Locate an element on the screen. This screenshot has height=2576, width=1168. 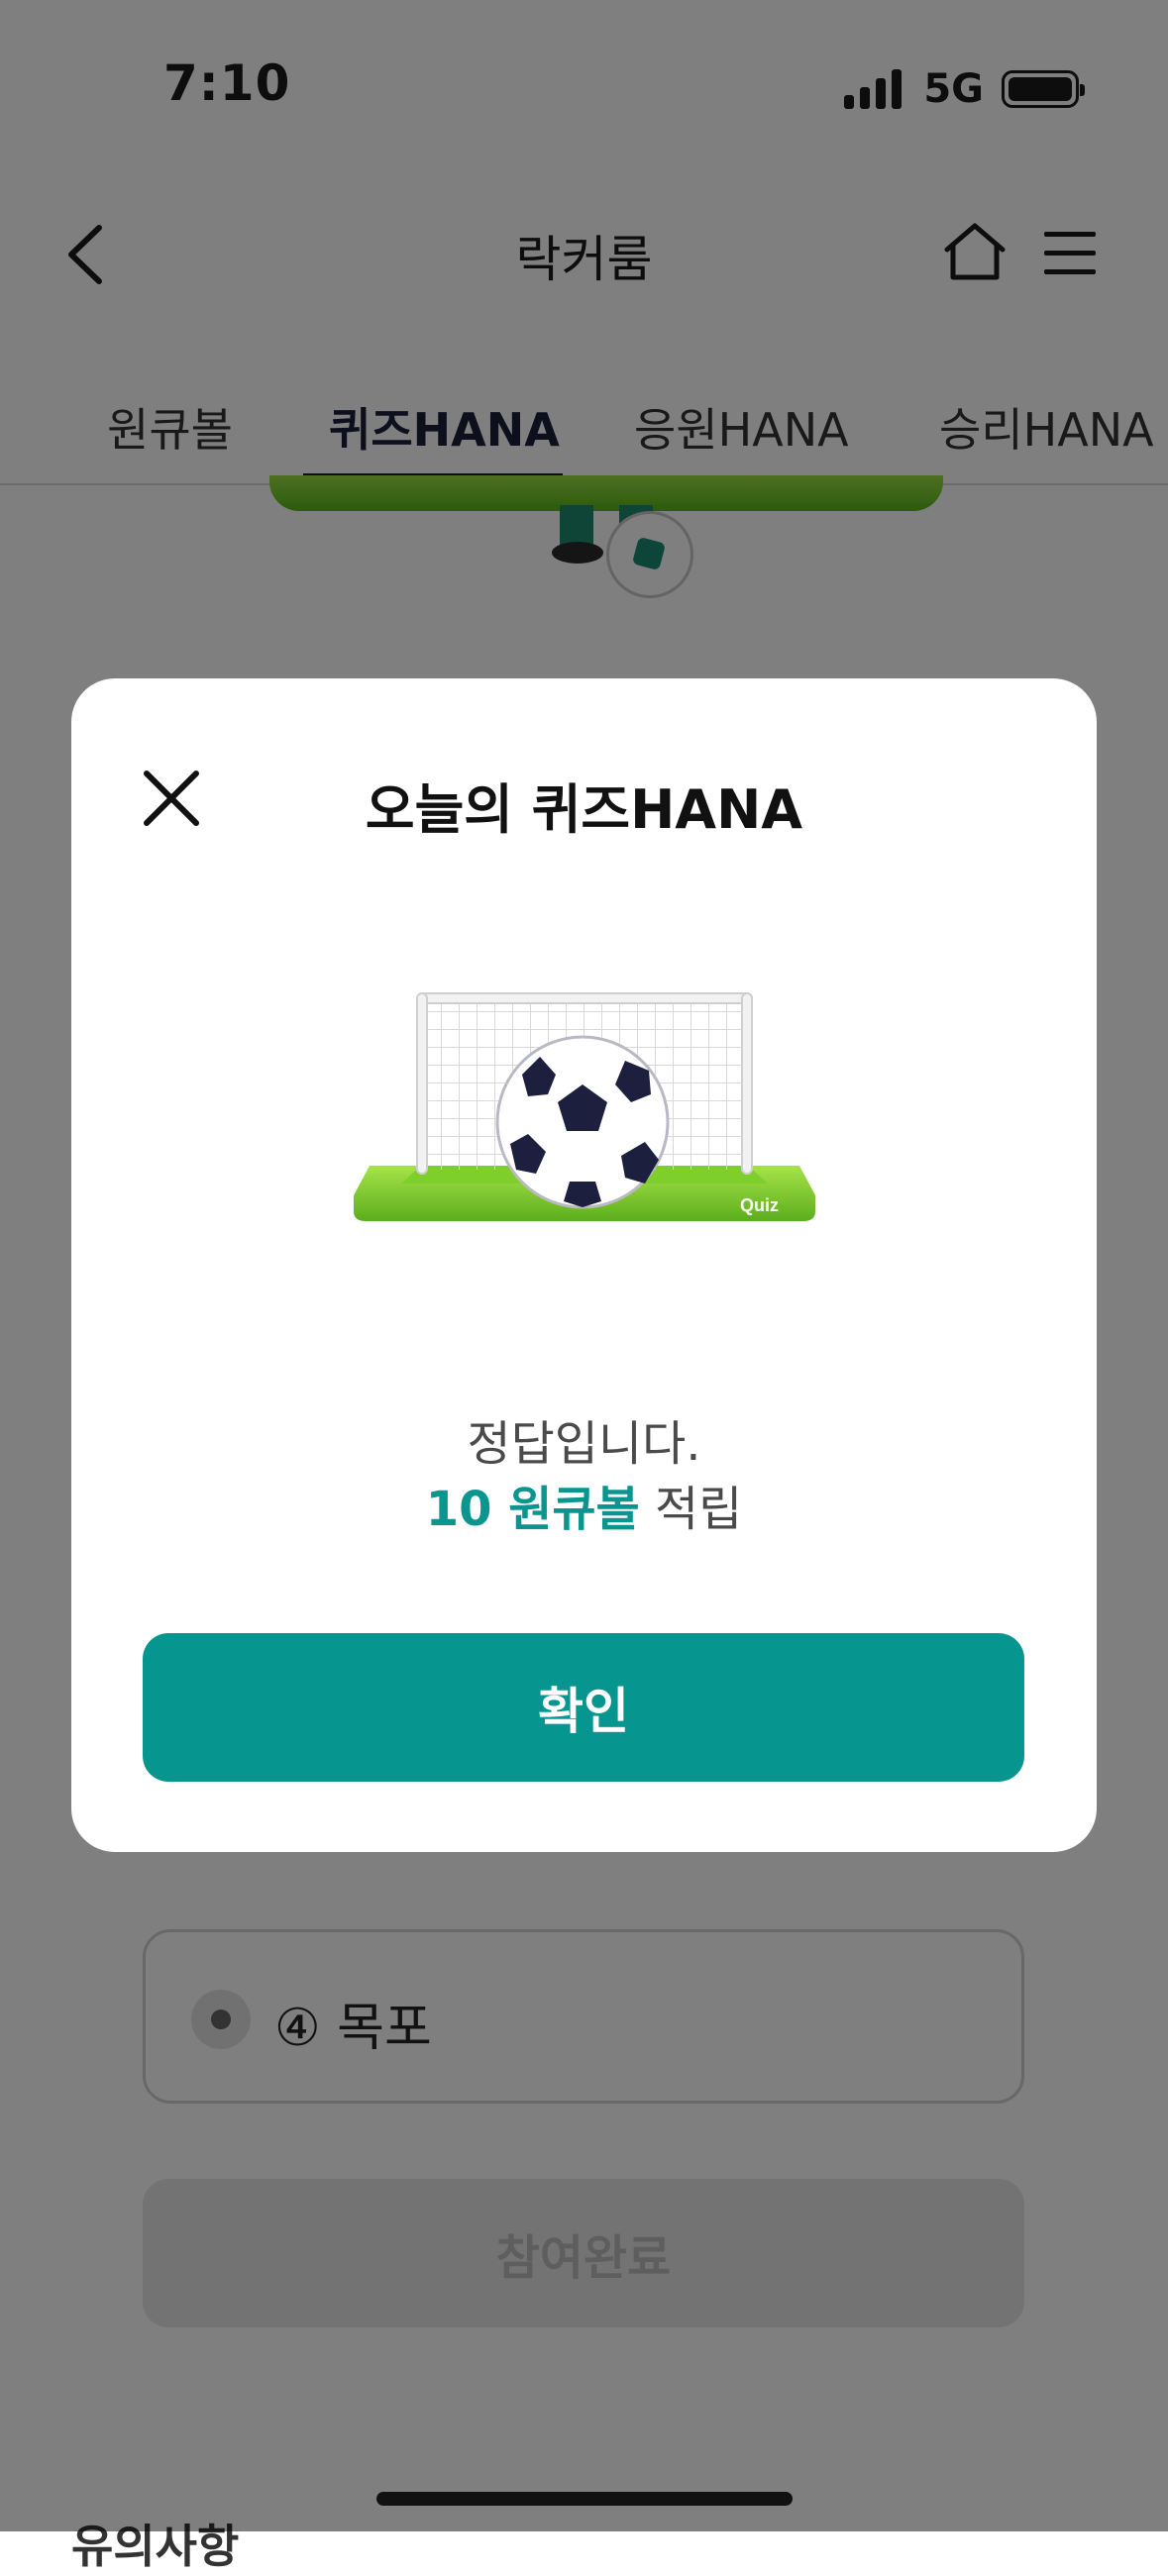
reward-line: 10 원큐볼 적립 is located at coordinates (584, 1509).